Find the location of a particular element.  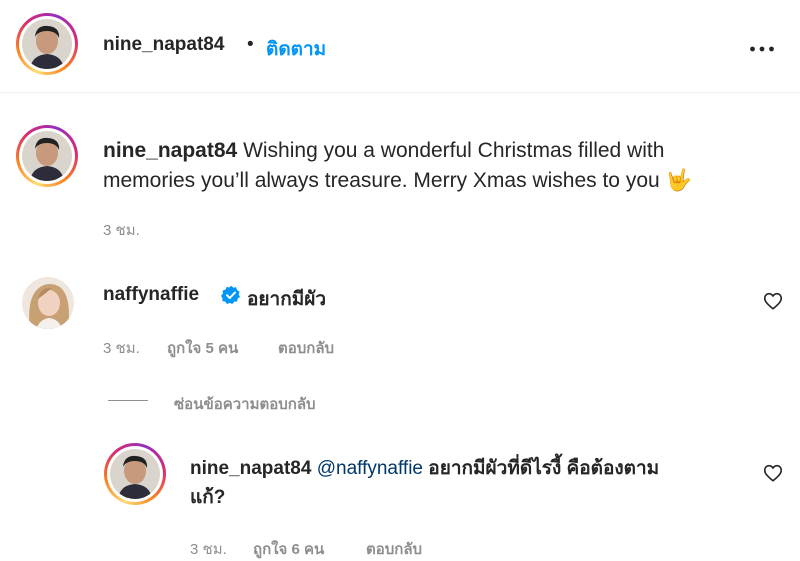

header-username: nine_napat84 is located at coordinates (163, 45).